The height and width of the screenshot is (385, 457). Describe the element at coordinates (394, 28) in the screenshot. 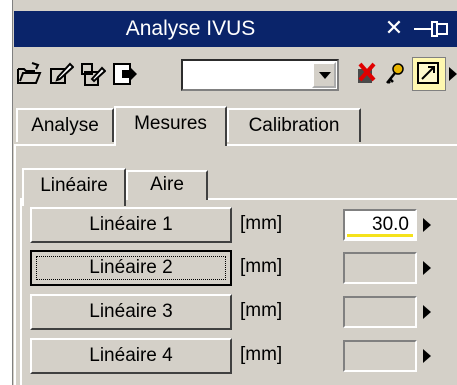

I see `close-icon: ✕` at that location.